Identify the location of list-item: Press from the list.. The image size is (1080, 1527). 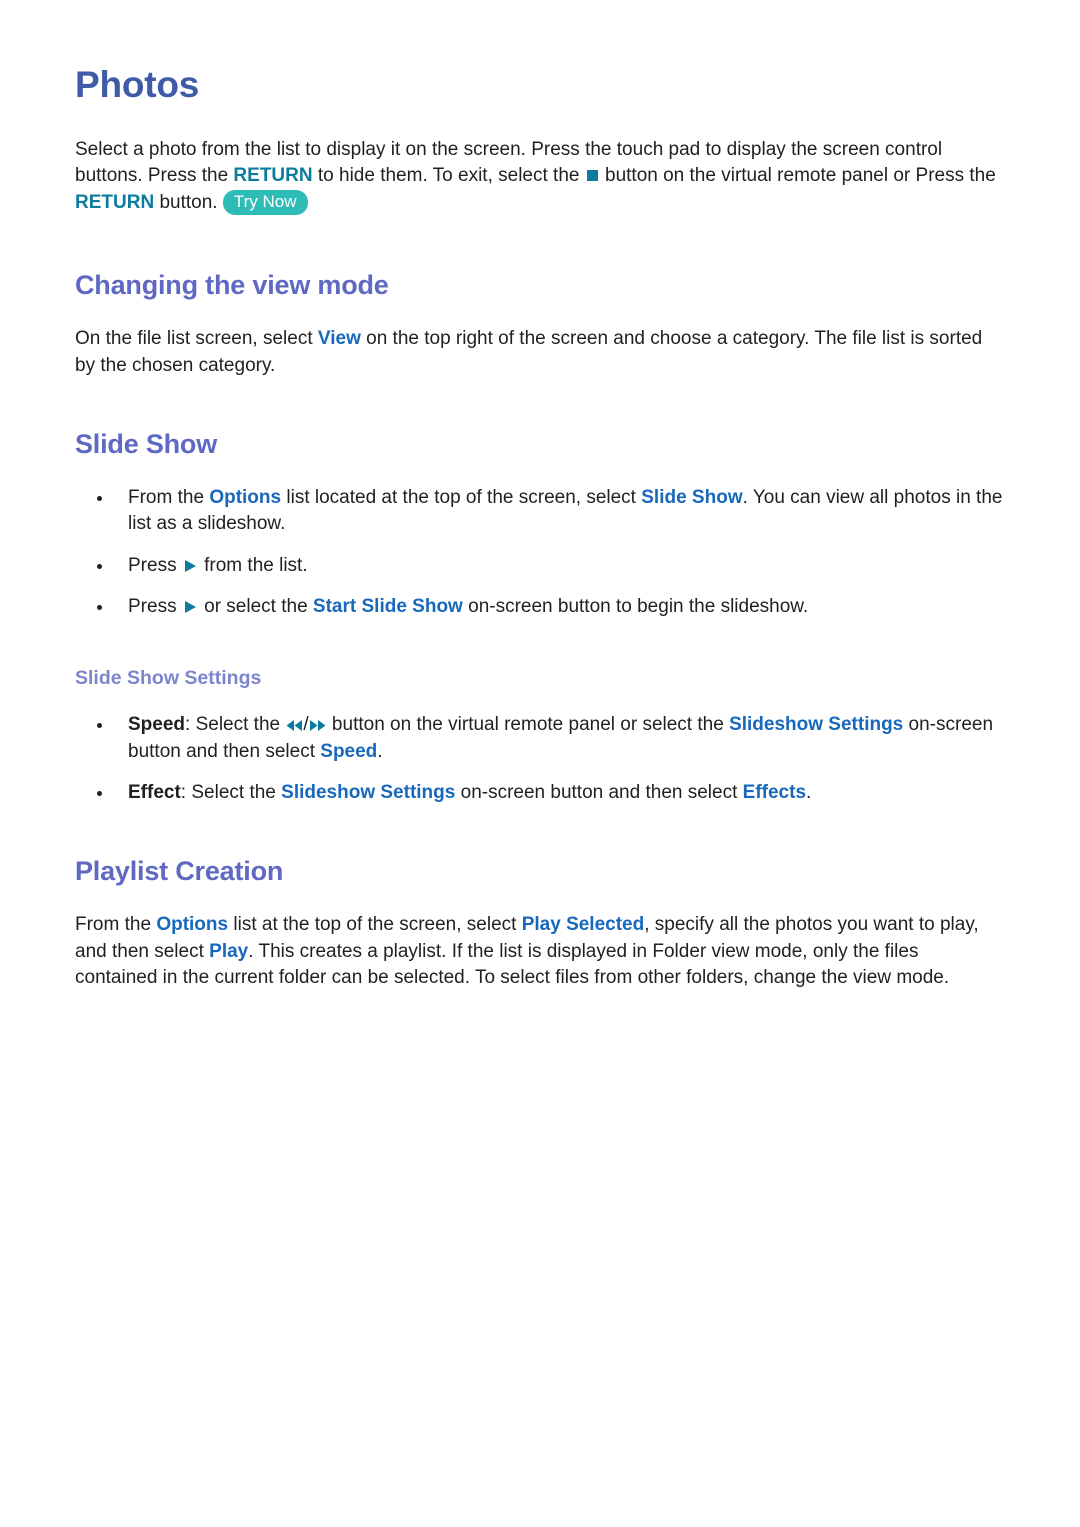
(540, 566).